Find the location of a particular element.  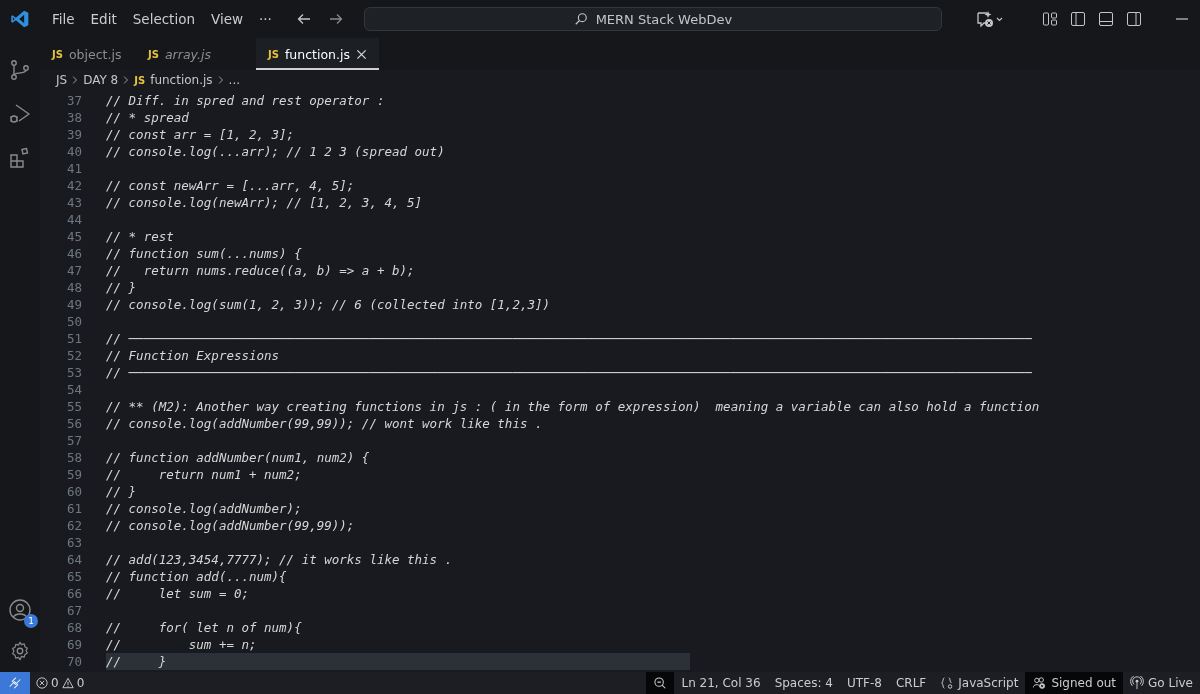

menu-item: Selection is located at coordinates (163, 19).